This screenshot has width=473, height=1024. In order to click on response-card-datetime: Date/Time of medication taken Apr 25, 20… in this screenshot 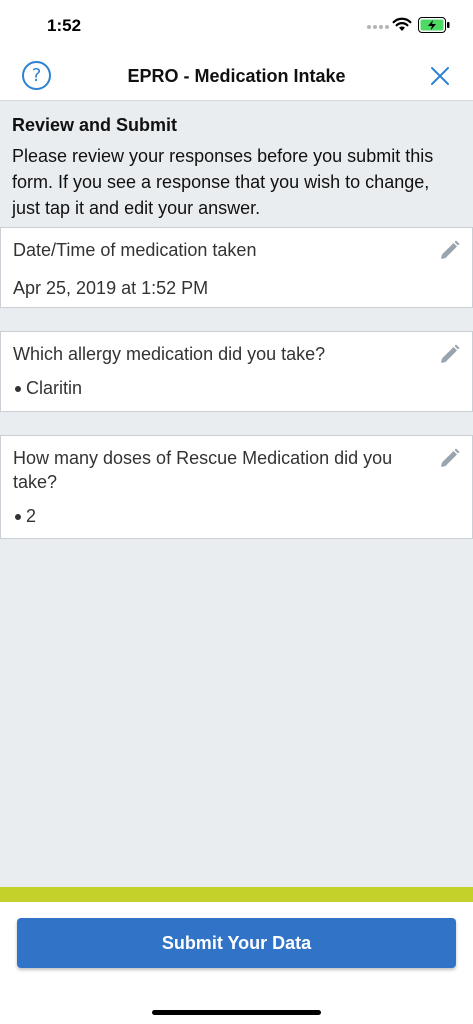, I will do `click(236, 267)`.